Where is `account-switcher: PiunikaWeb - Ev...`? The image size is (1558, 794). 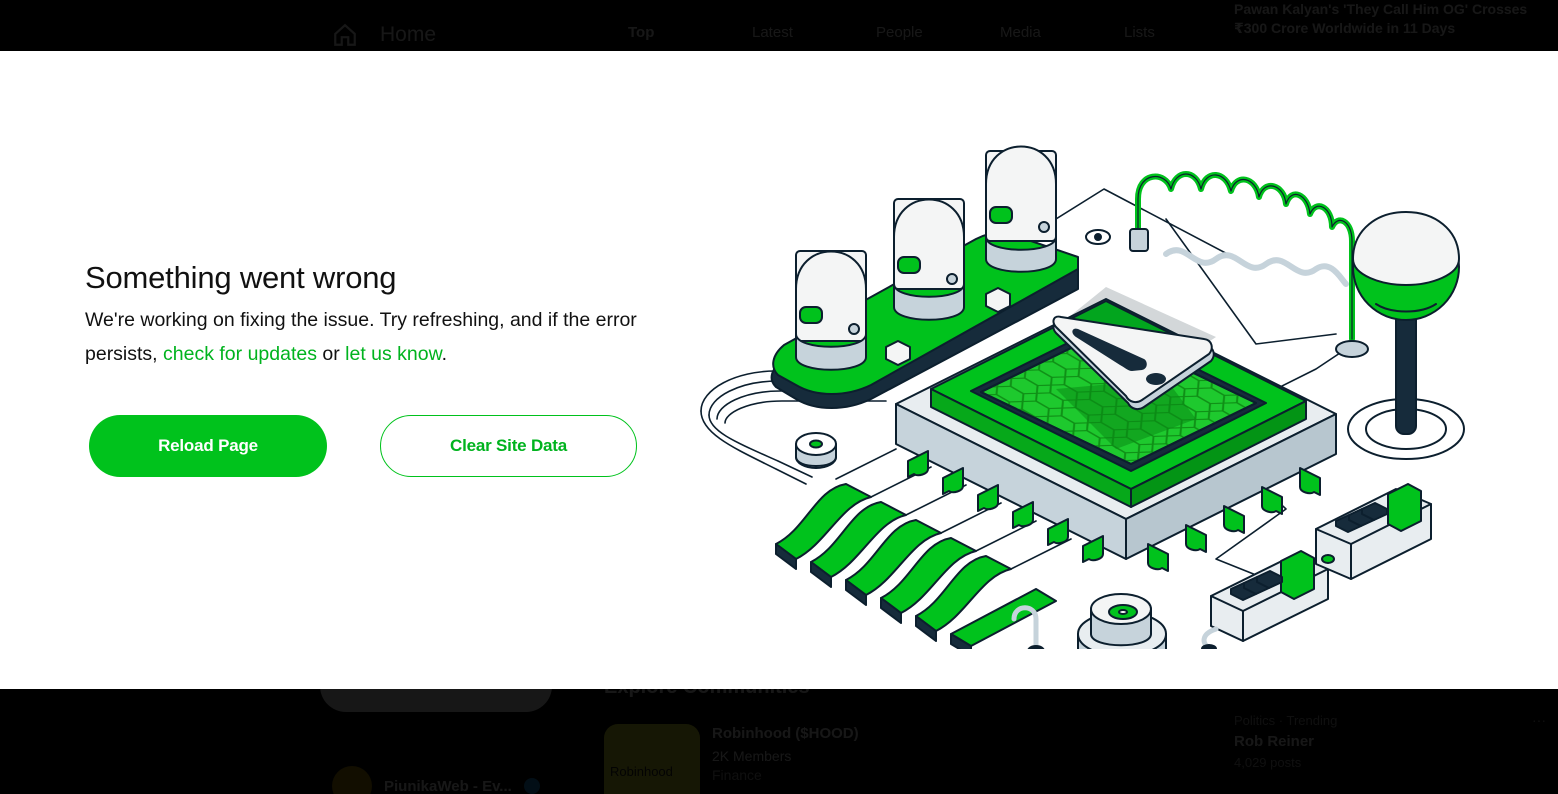 account-switcher: PiunikaWeb - Ev... is located at coordinates (436, 780).